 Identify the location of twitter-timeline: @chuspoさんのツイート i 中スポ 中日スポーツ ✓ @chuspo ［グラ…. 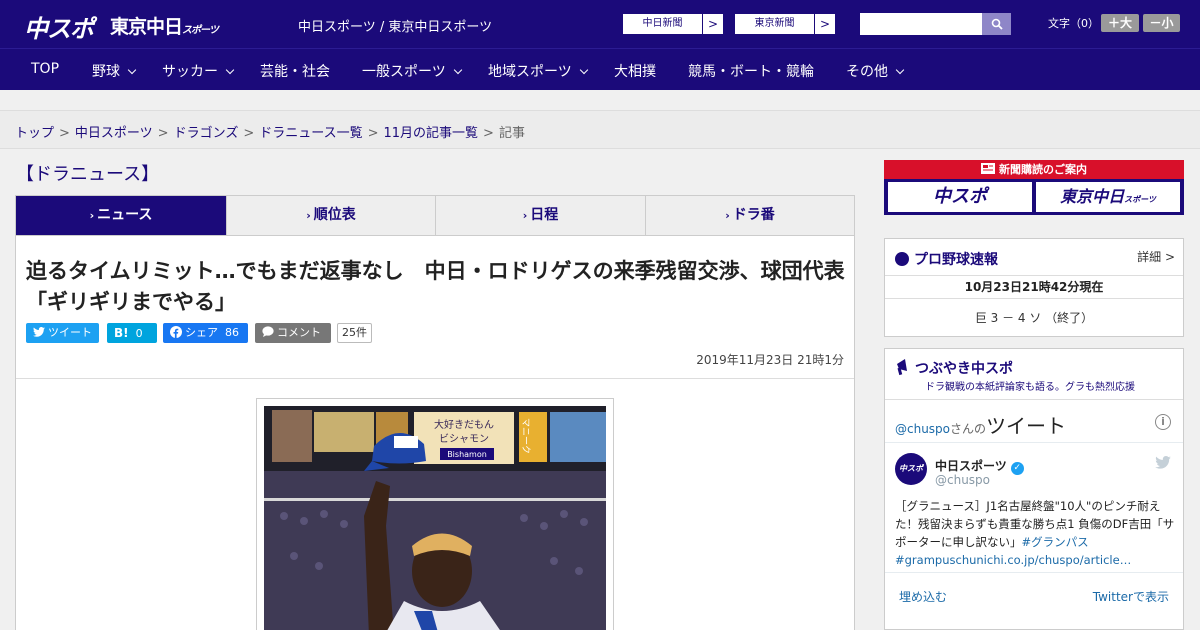
(1034, 514).